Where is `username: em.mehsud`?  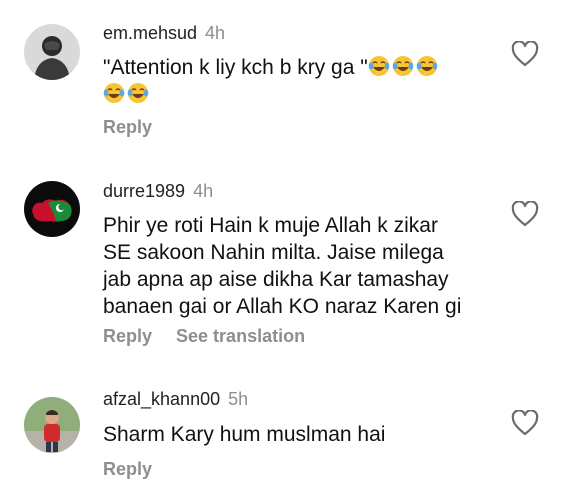 username: em.mehsud is located at coordinates (150, 33).